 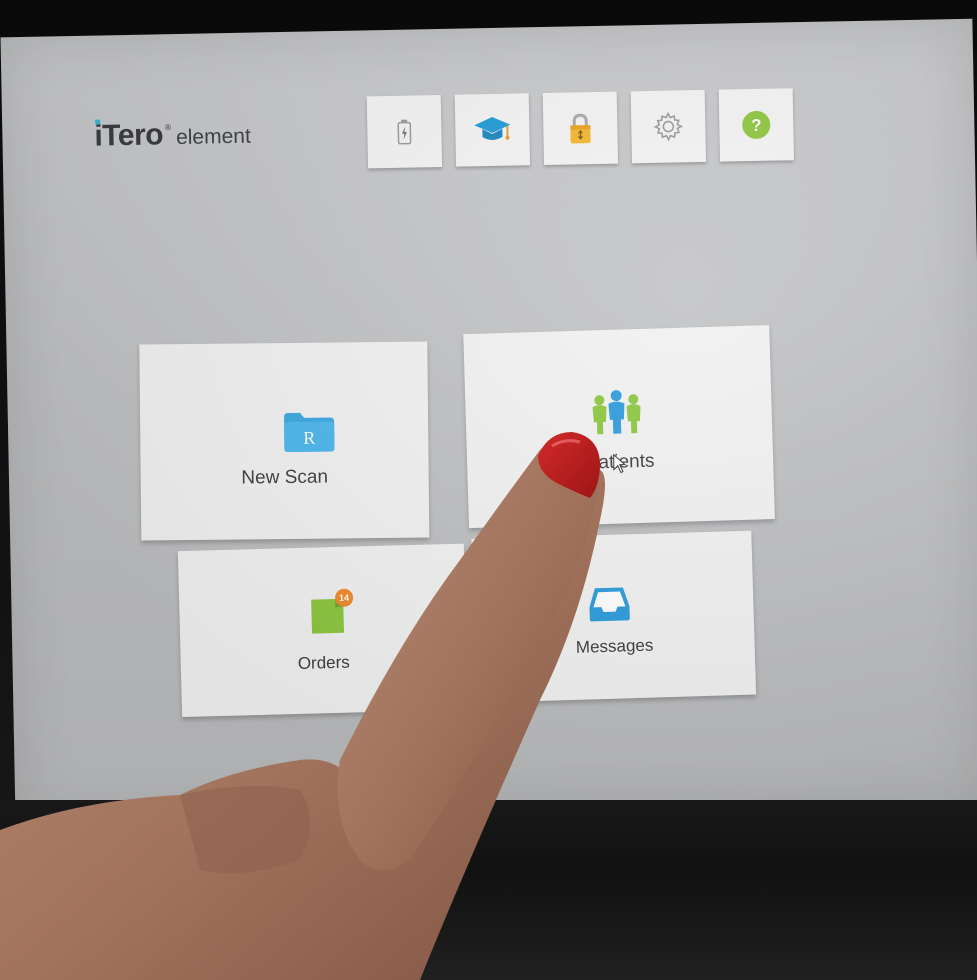 What do you see at coordinates (344, 597) in the screenshot?
I see `orders-count-badge: 14` at bounding box center [344, 597].